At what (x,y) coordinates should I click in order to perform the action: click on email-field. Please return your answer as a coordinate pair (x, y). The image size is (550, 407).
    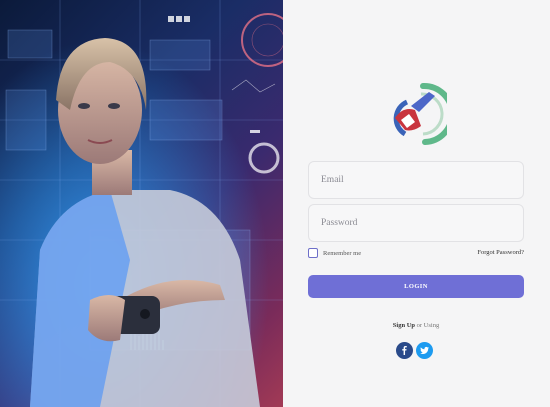
    Looking at the image, I should click on (416, 180).